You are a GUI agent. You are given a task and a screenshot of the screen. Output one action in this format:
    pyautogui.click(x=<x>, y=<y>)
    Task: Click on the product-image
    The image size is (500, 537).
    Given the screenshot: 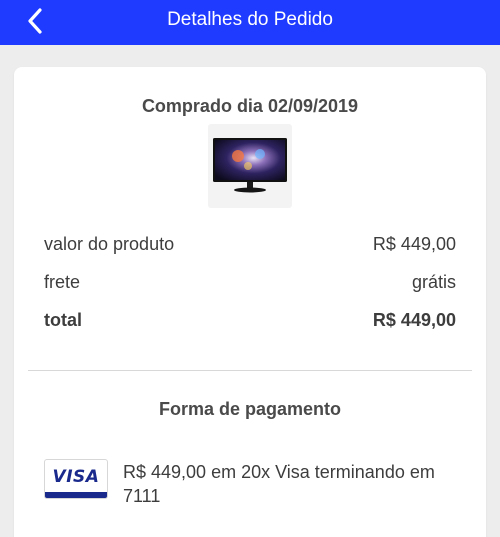 What is the action you would take?
    pyautogui.click(x=250, y=166)
    